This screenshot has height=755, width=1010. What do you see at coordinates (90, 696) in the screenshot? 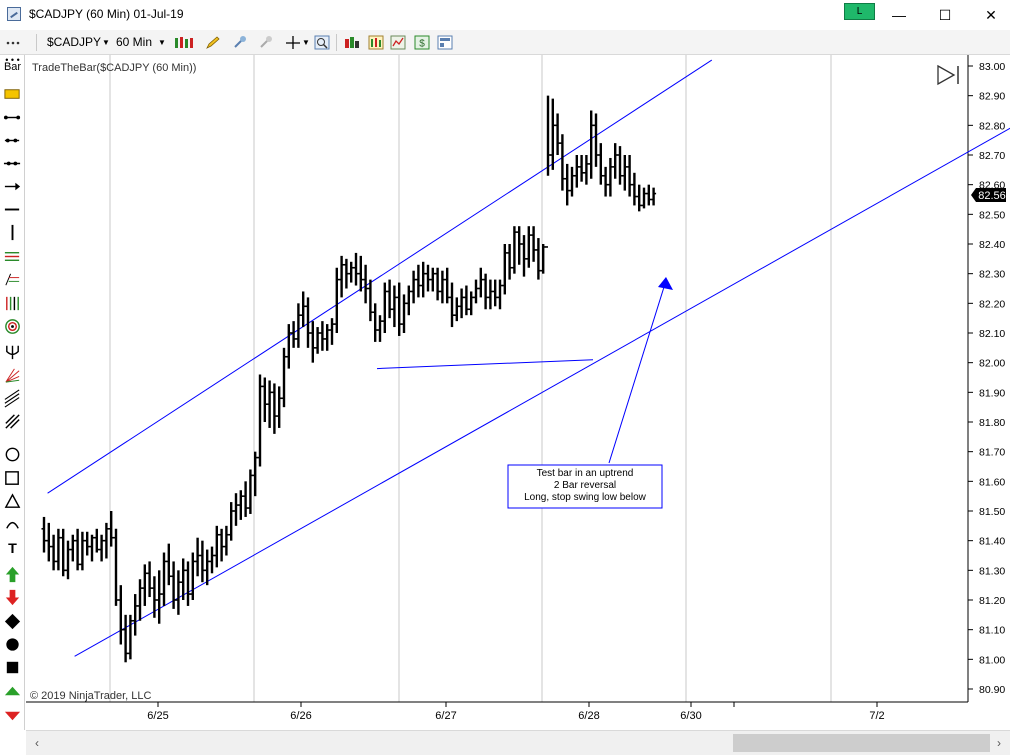
I see `copyright-text: © 2019 NinjaTrader, LLC` at bounding box center [90, 696].